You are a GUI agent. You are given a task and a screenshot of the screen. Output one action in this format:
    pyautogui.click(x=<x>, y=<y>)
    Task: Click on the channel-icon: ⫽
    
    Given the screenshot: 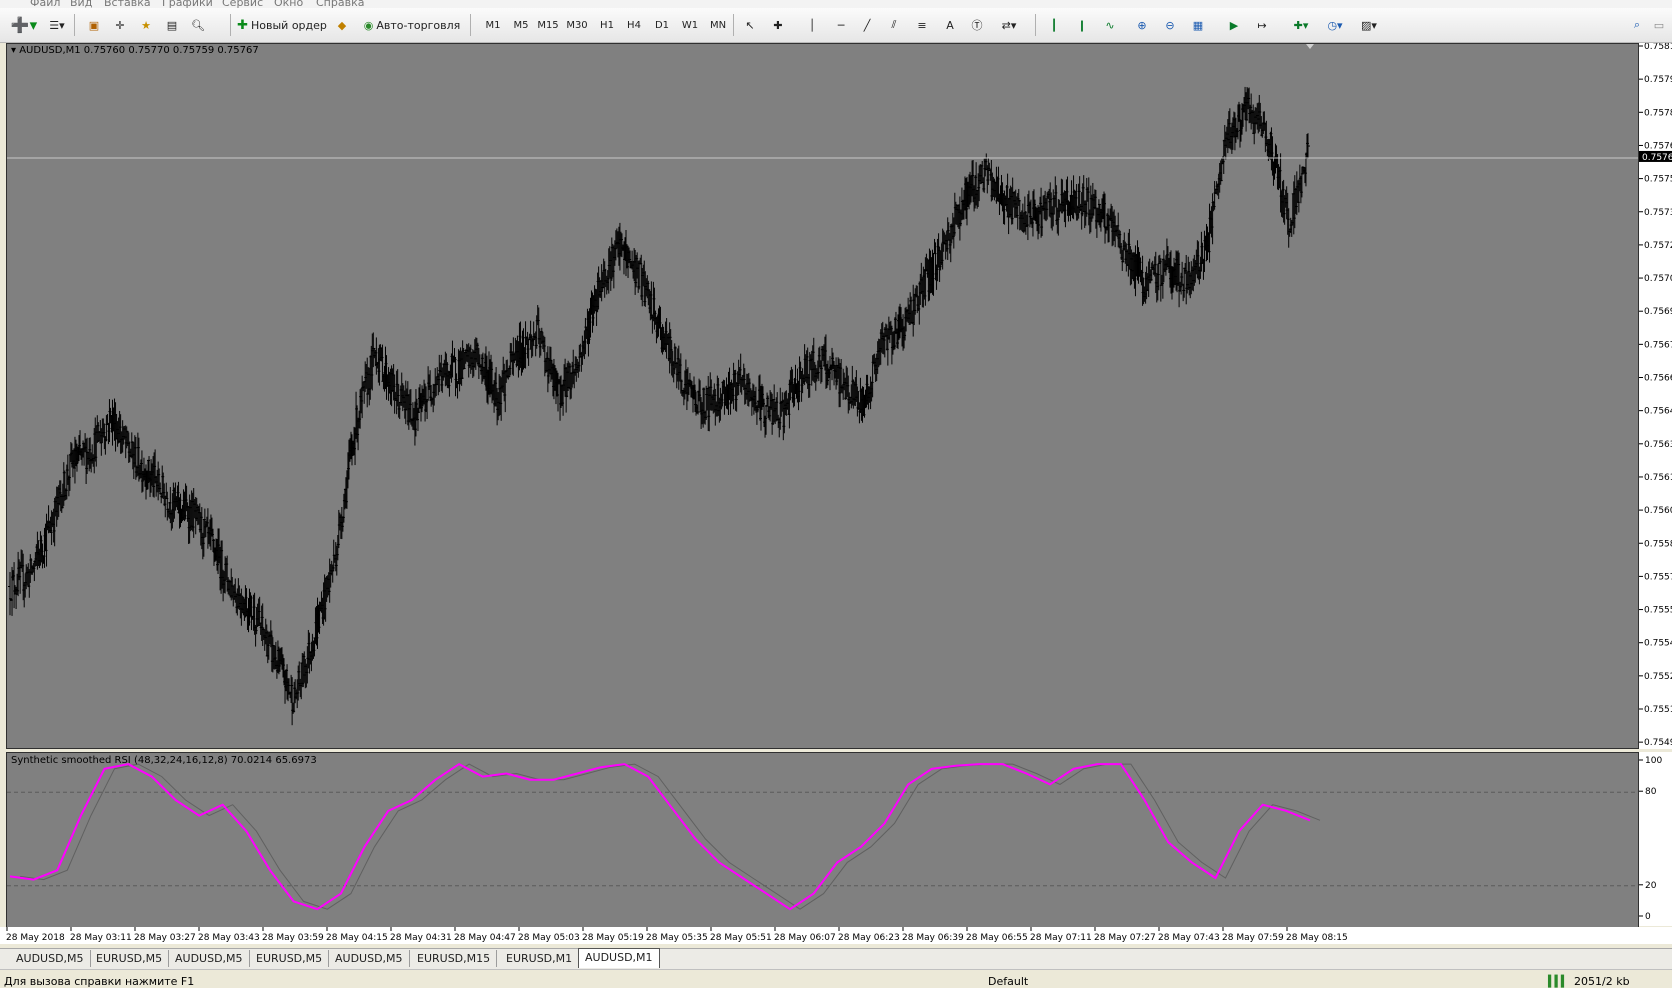 What is the action you would take?
    pyautogui.click(x=894, y=25)
    